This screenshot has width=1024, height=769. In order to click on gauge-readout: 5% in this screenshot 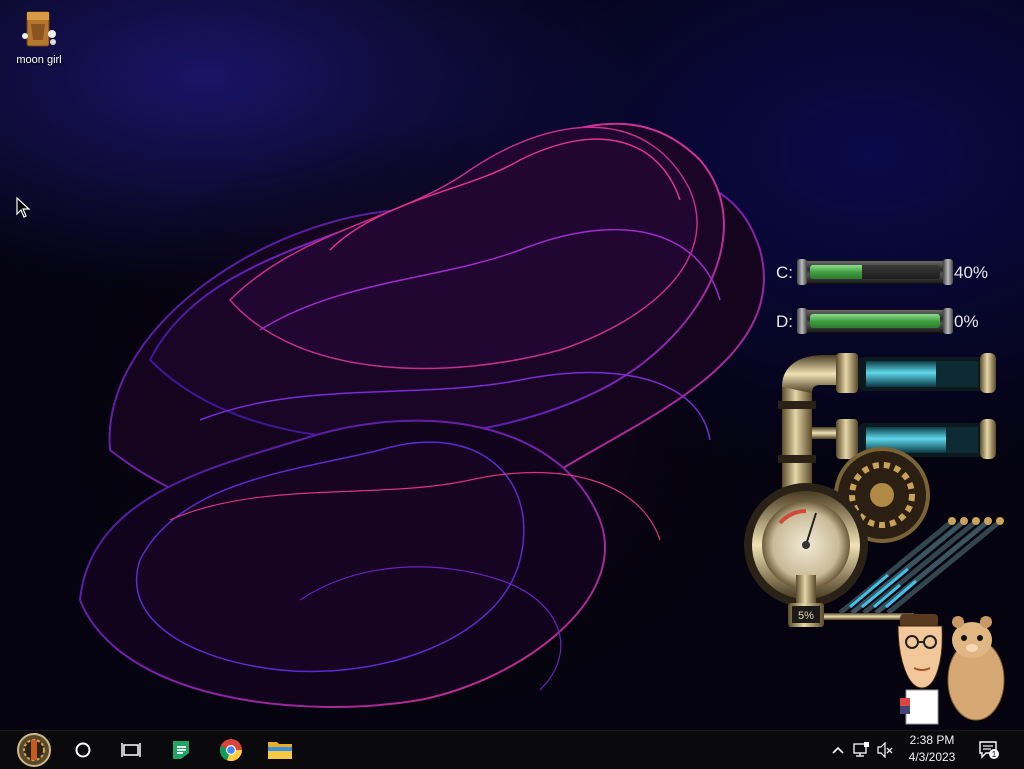, I will do `click(806, 616)`.